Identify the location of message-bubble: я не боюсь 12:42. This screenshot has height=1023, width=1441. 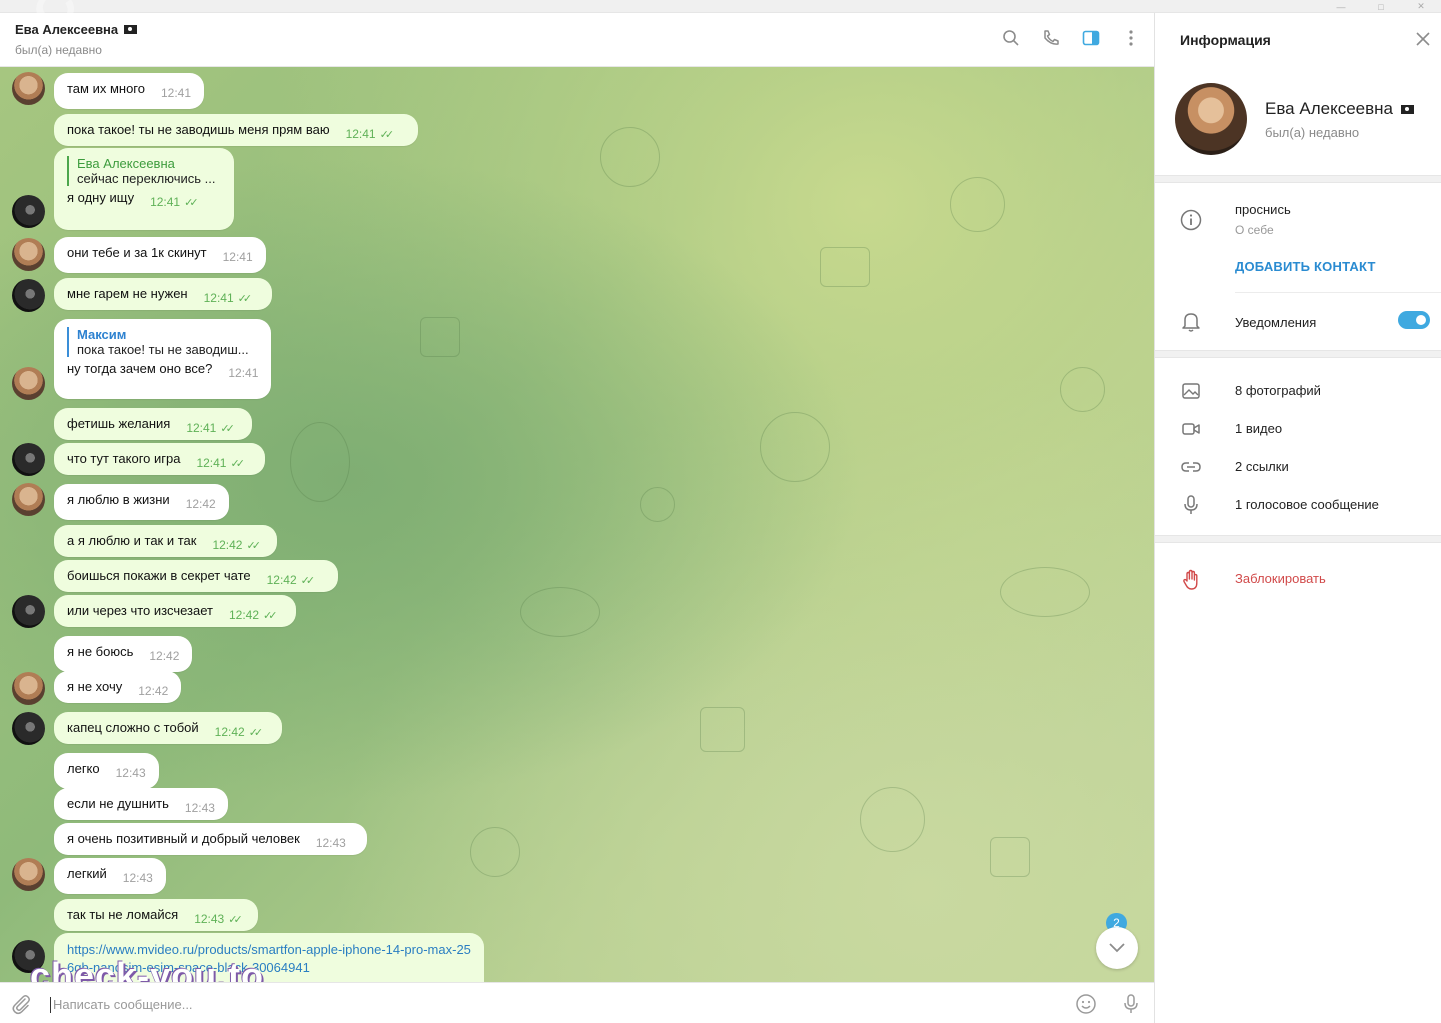
(123, 654).